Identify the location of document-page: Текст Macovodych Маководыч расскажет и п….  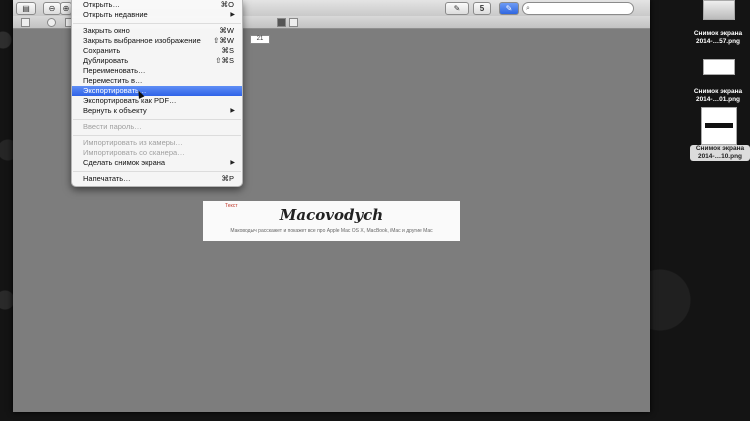
(331, 221).